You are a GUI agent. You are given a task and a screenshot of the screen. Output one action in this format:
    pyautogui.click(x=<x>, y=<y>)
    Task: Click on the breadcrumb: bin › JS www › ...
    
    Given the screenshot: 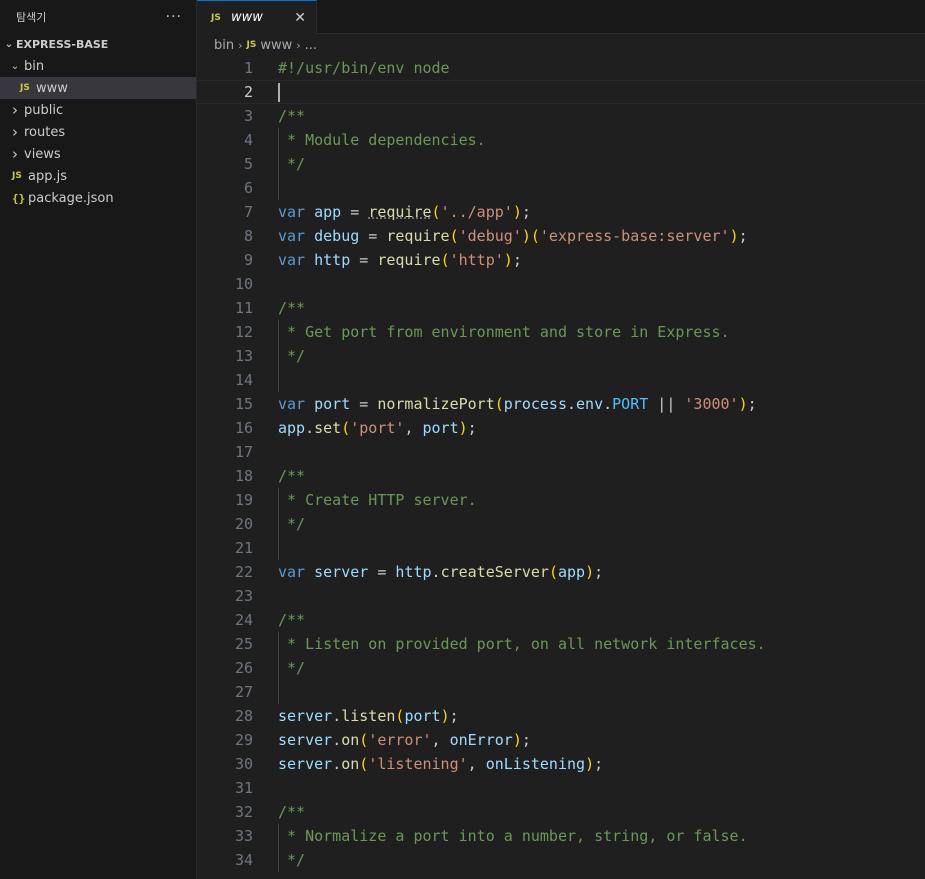 What is the action you would take?
    pyautogui.click(x=561, y=45)
    